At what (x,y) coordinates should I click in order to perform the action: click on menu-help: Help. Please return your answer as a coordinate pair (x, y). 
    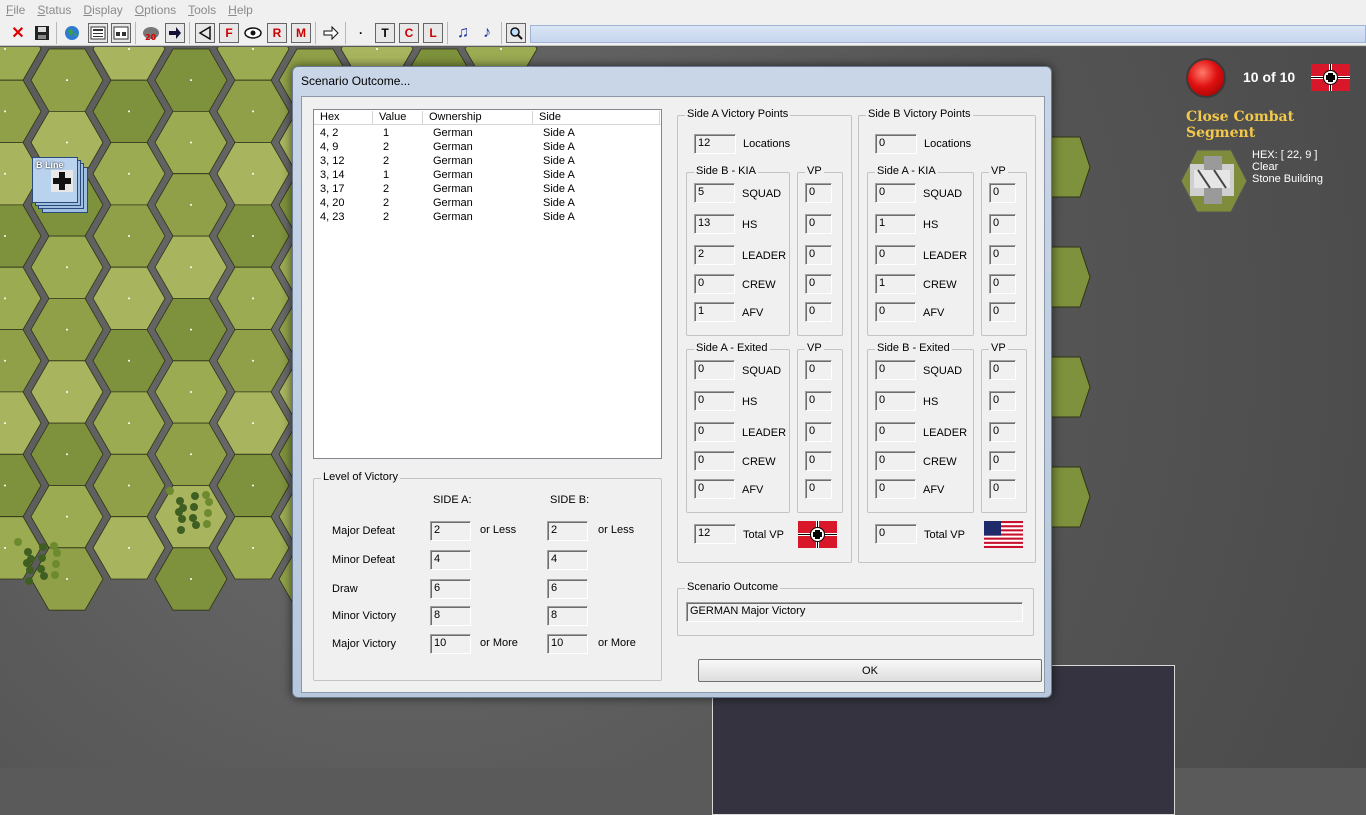
    Looking at the image, I should click on (240, 10).